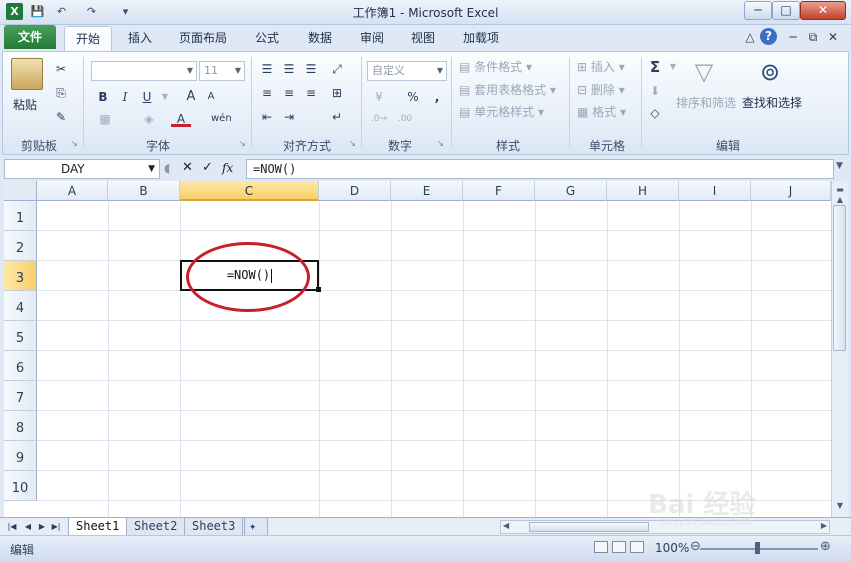 The image size is (851, 562). Describe the element at coordinates (151, 169) in the screenshot. I see `chevron-down-icon: ▼` at that location.